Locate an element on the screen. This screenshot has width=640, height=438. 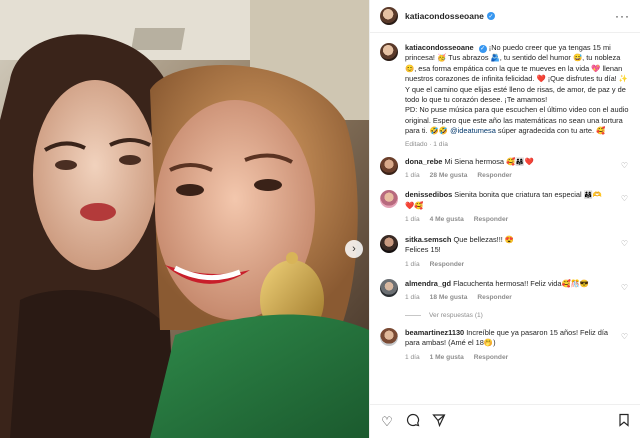
comment-likes: 28 Me gusta is located at coordinates (449, 176).